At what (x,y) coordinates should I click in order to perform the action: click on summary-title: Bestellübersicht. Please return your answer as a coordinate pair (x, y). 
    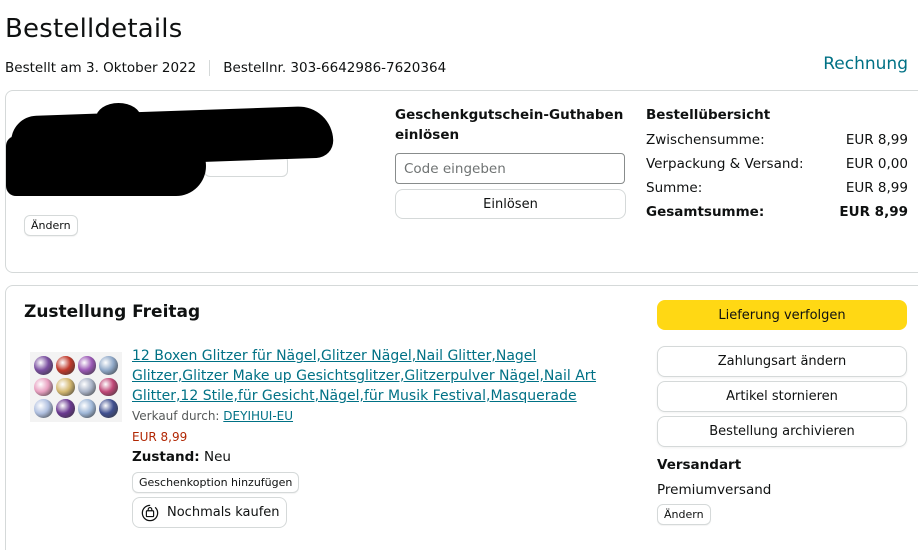
    Looking at the image, I should click on (708, 115).